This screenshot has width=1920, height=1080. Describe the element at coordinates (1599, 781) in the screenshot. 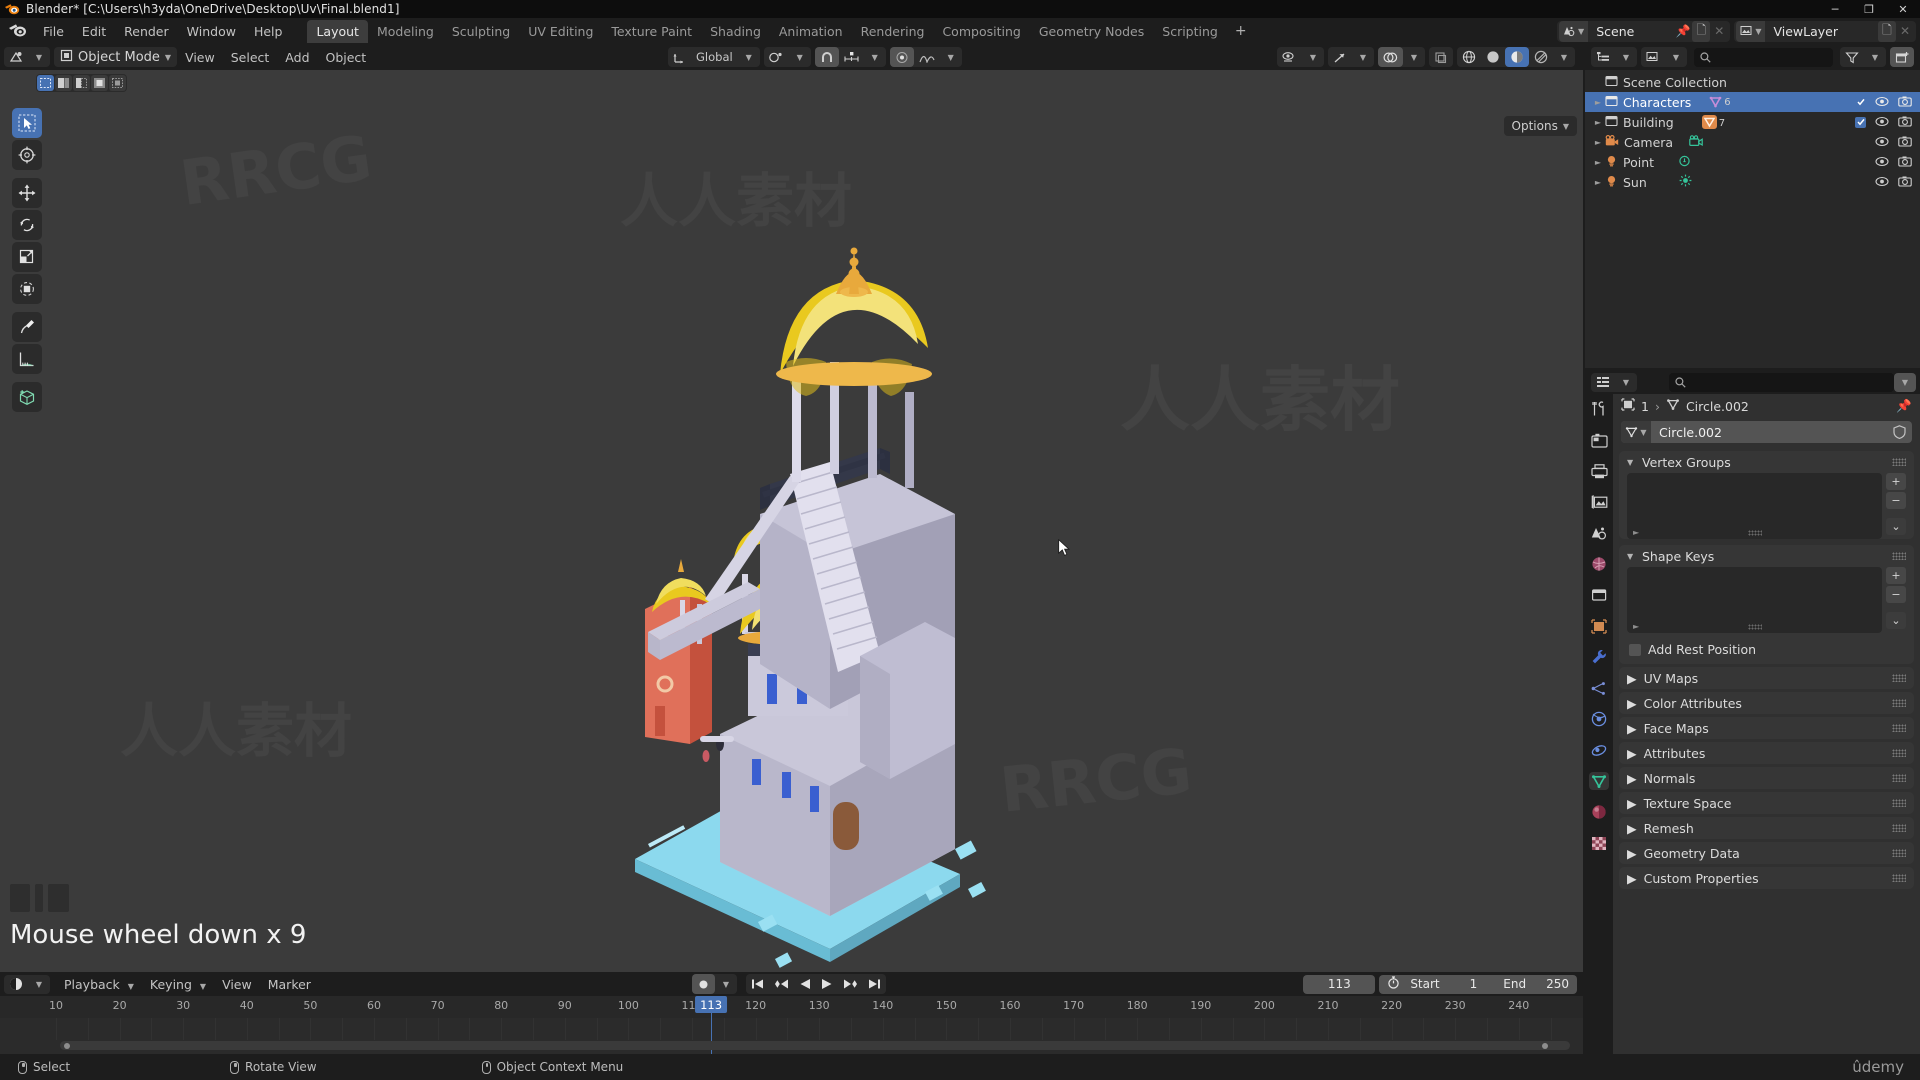

I see `properties-tab-data` at that location.